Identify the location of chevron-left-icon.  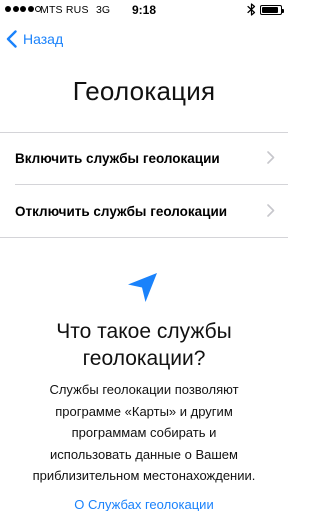
(11, 39).